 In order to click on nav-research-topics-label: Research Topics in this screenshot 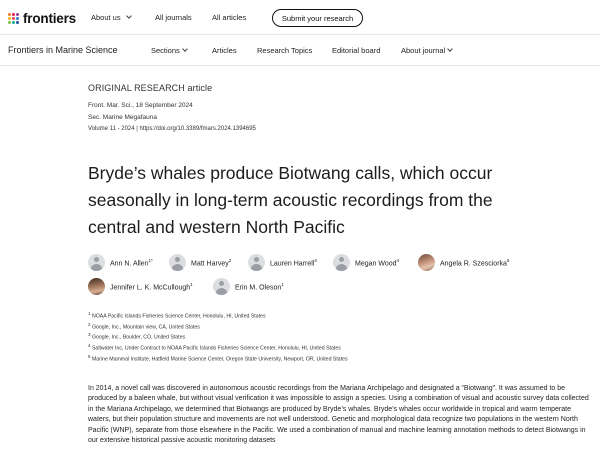, I will do `click(285, 50)`.